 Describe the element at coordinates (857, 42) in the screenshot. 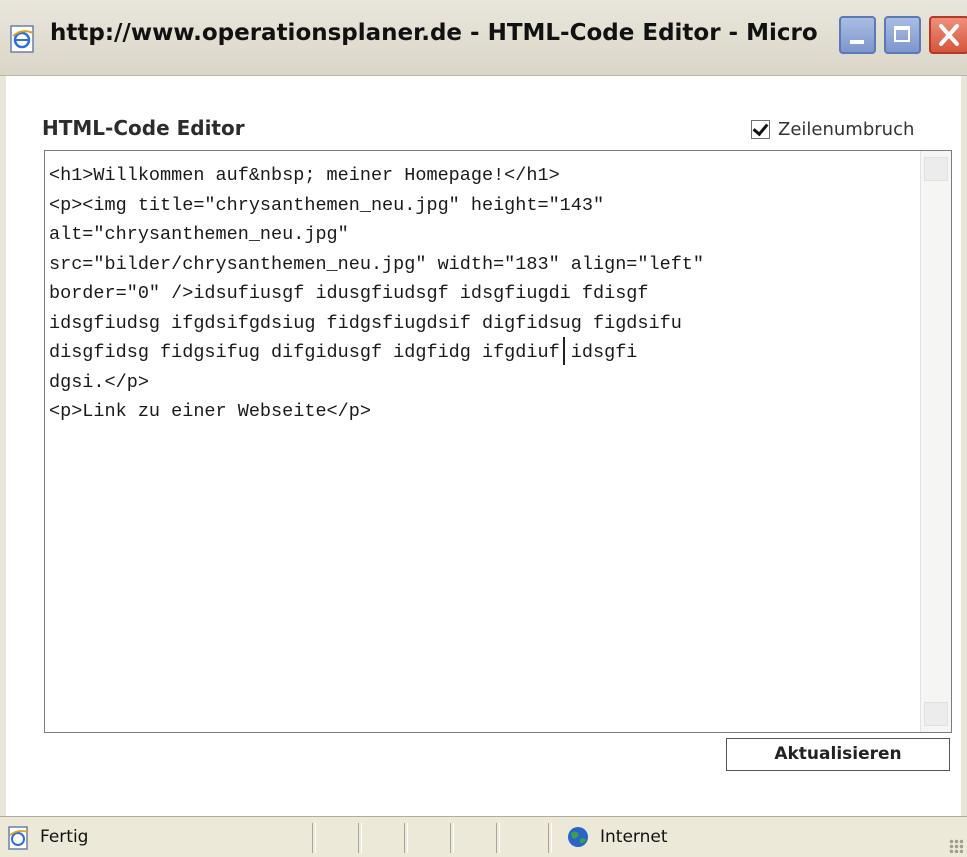

I see `minimize-icon` at that location.